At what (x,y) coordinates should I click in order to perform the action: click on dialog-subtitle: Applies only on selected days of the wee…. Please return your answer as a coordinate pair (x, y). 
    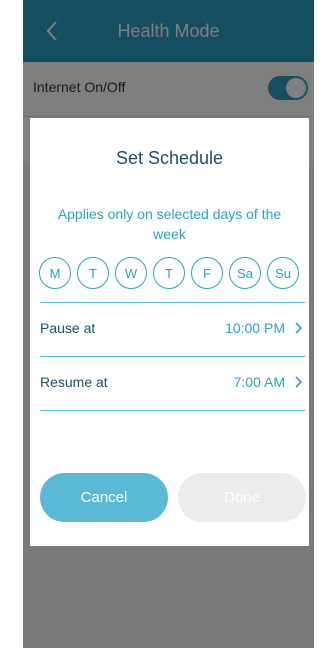
    Looking at the image, I should click on (169, 224).